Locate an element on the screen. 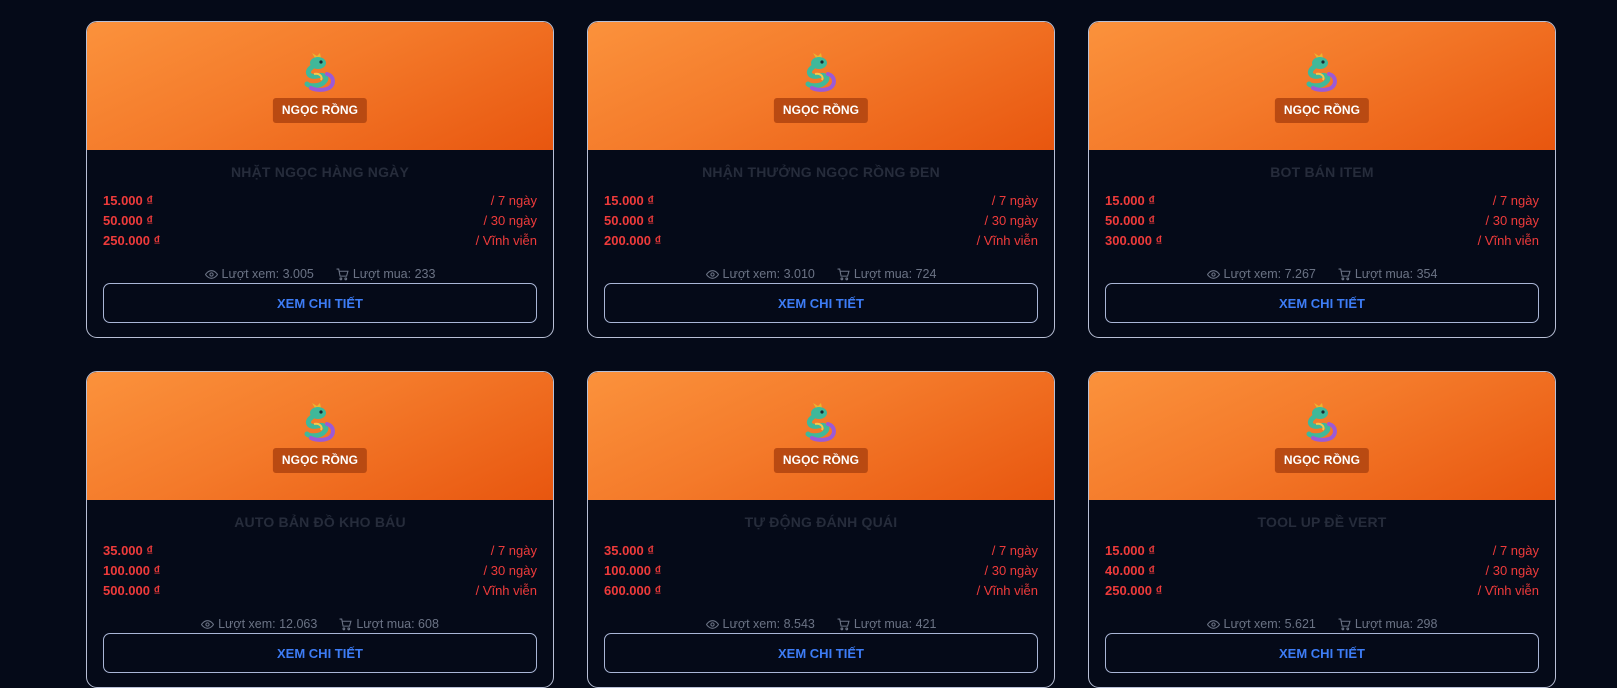  card-stats: Lượt xem: 12.063 Lượt mua: 608 is located at coordinates (320, 624).